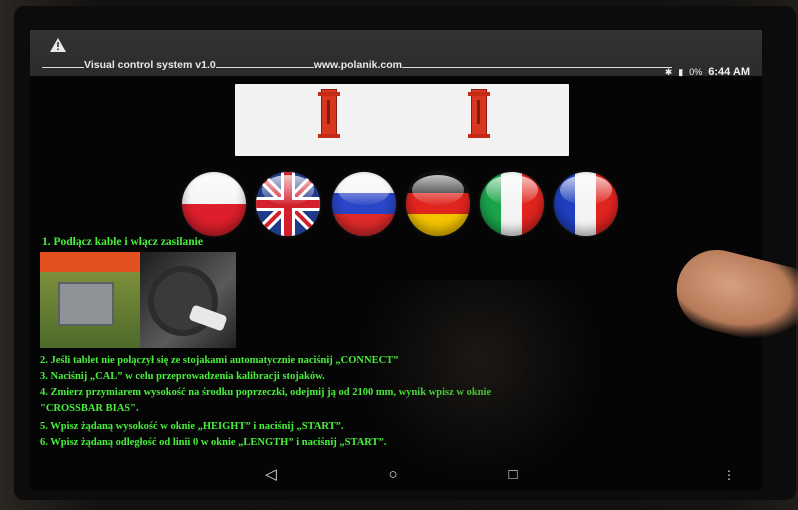  Describe the element at coordinates (89, 408) in the screenshot. I see `instruction-step-4-continued: "CROSSBAR BIAS".` at that location.